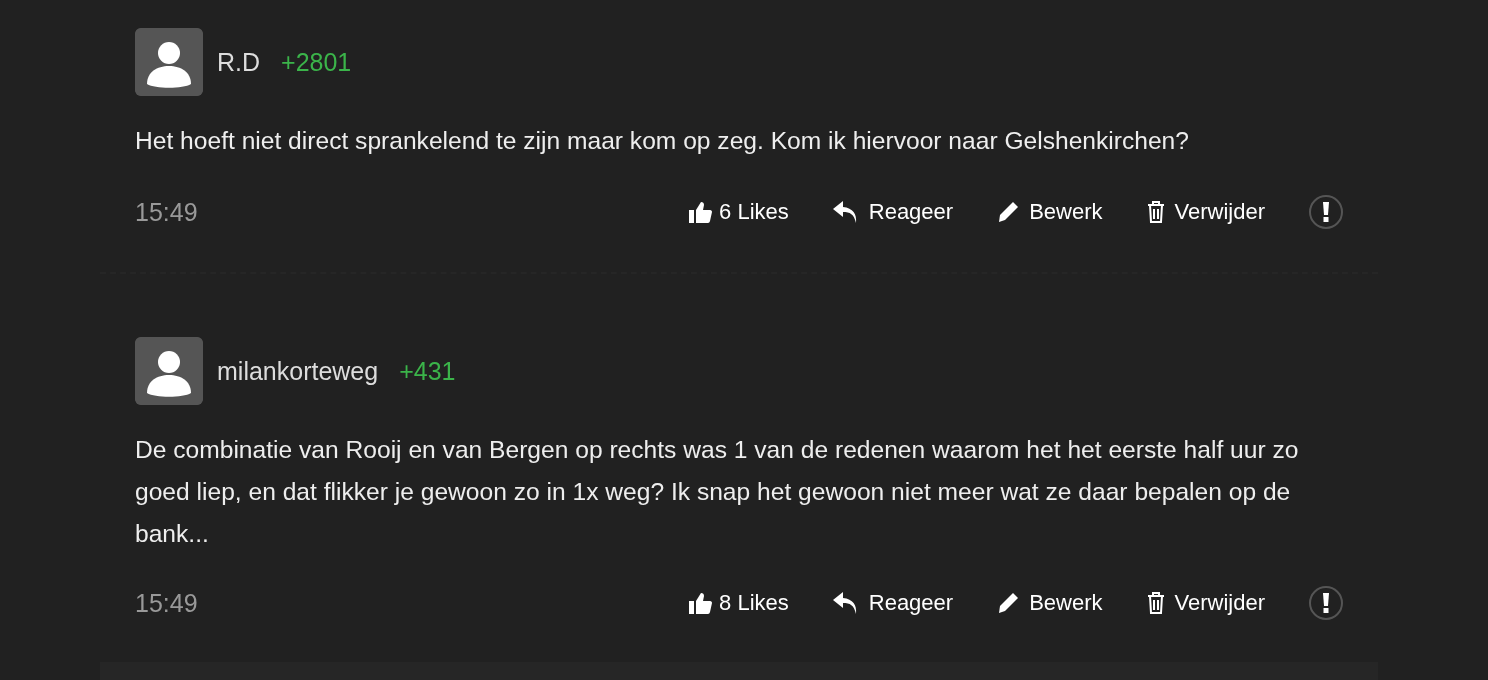  What do you see at coordinates (298, 371) in the screenshot?
I see `username: milankorteweg` at bounding box center [298, 371].